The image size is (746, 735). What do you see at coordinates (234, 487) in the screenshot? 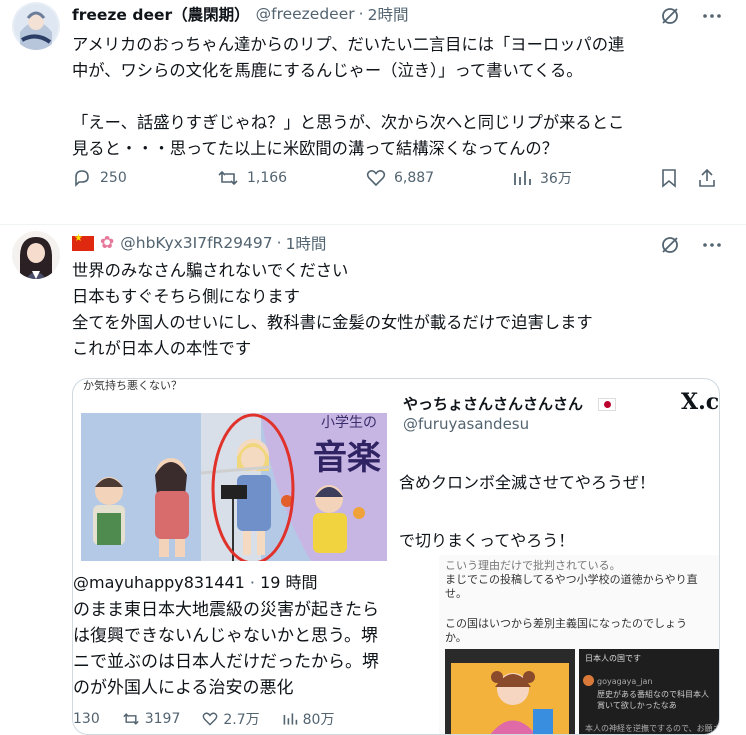
I see `textbook-illustration: 小学生の 音楽` at bounding box center [234, 487].